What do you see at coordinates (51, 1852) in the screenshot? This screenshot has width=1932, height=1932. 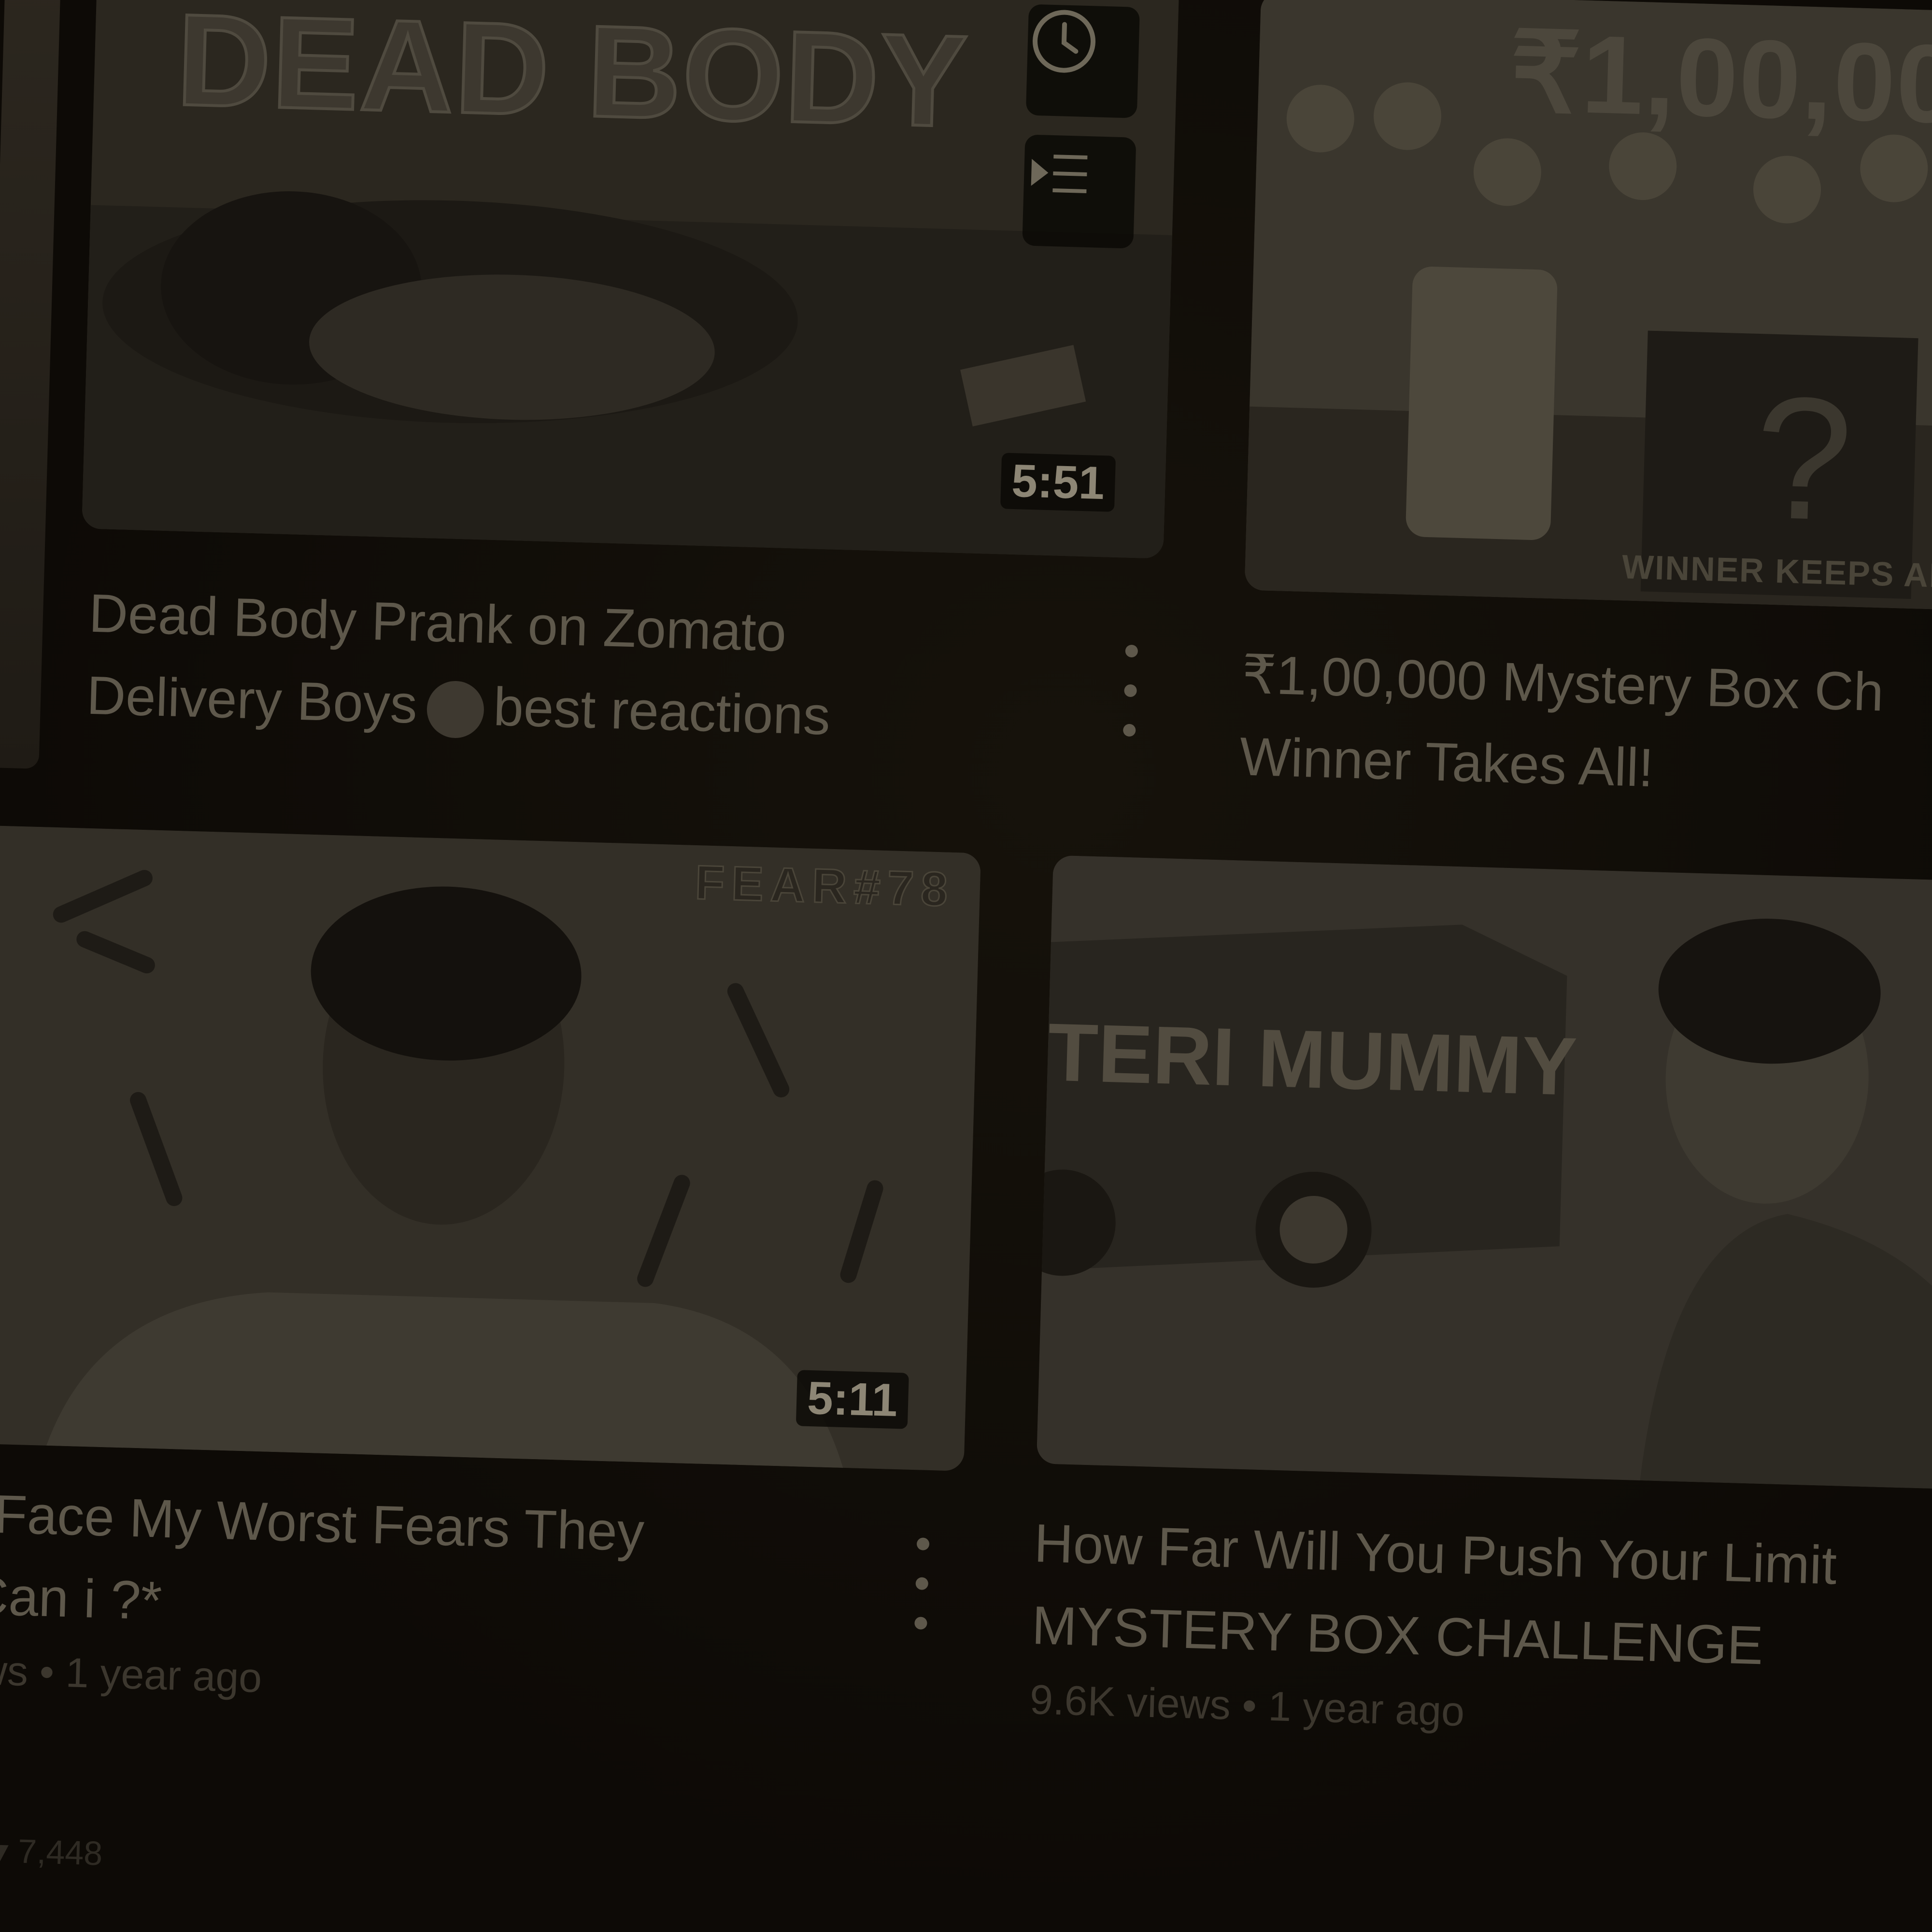 I see `like-count: ▾ 7,448` at bounding box center [51, 1852].